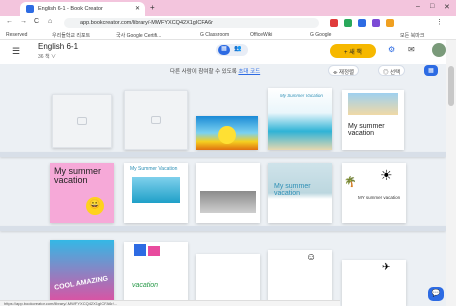  What do you see at coordinates (82, 273) in the screenshot?
I see `book-card: COOL AMAZING` at bounding box center [82, 273].